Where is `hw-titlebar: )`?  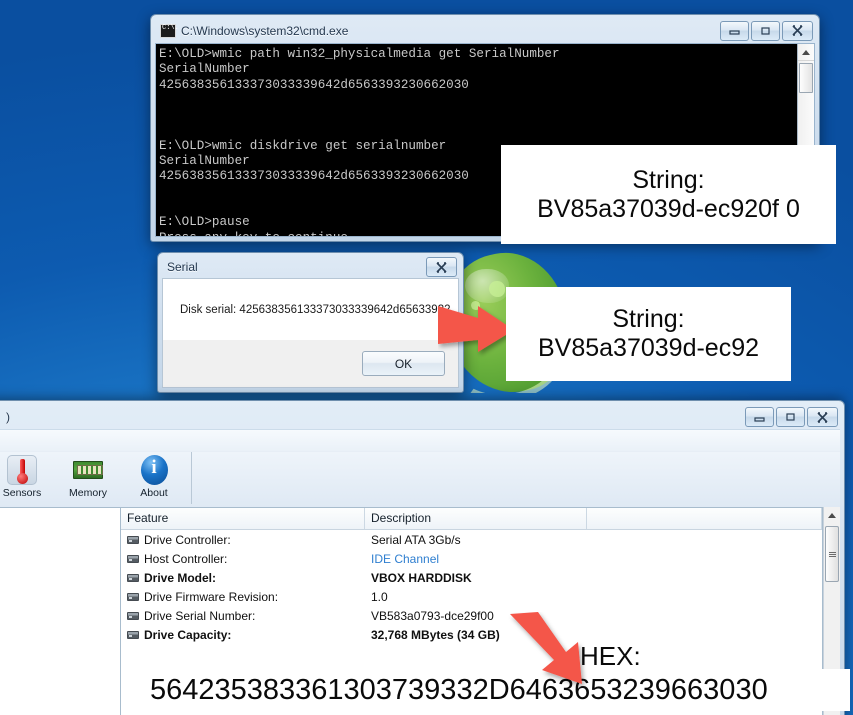 hw-titlebar: ) is located at coordinates (420, 417).